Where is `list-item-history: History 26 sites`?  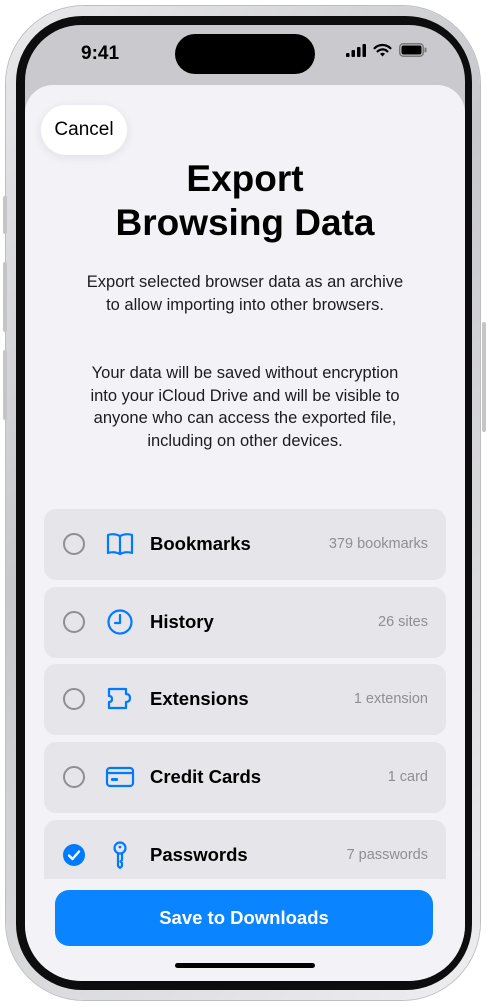
list-item-history: History 26 sites is located at coordinates (245, 622).